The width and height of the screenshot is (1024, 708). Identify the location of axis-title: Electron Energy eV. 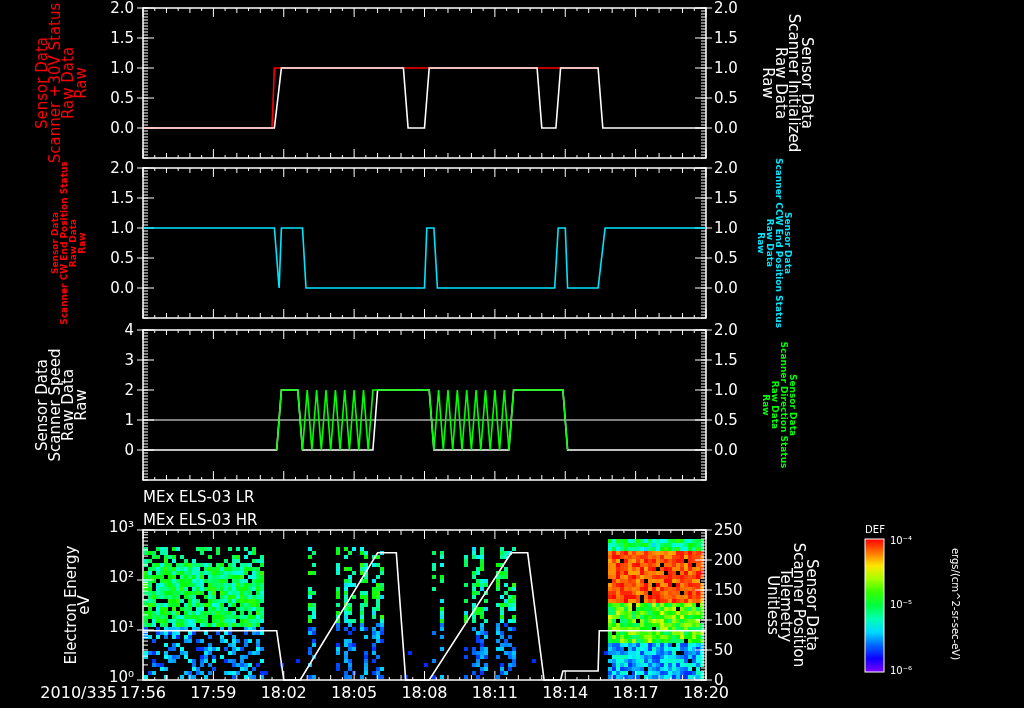
(78, 605).